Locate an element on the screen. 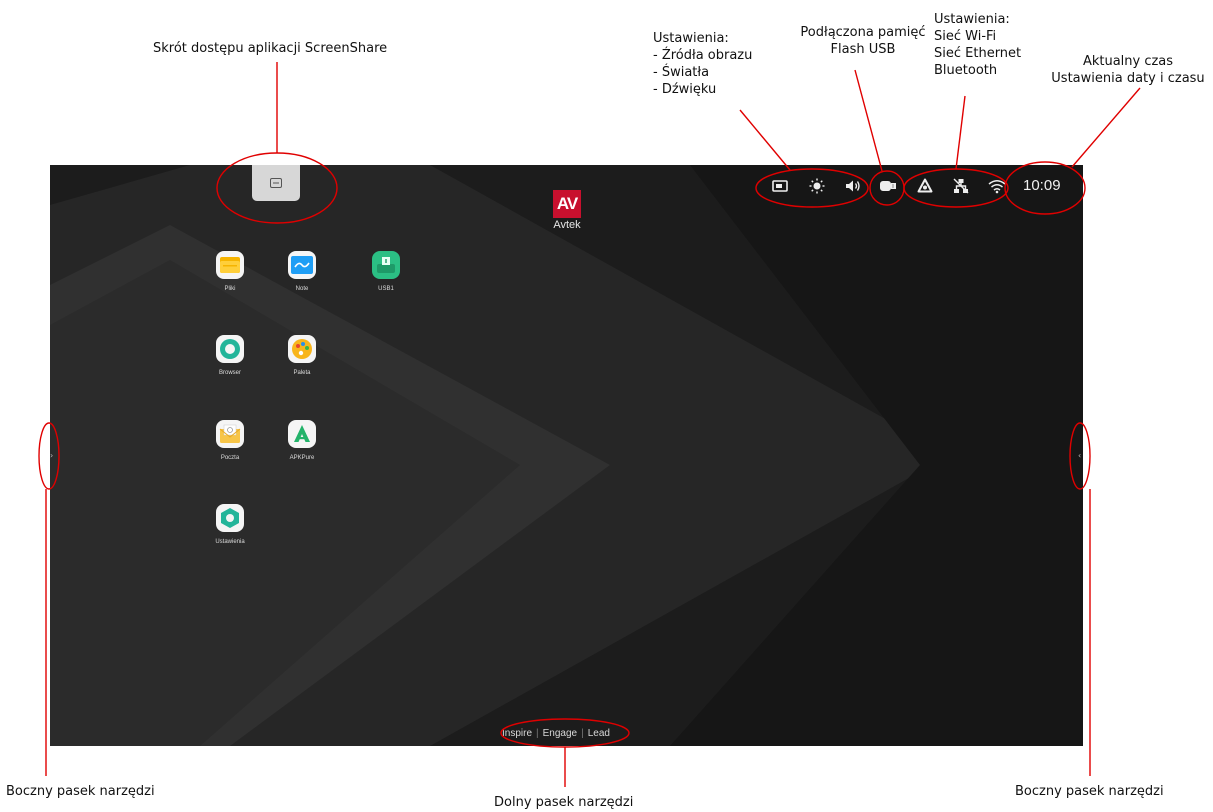 The image size is (1213, 812). left-sidebar-handle: › is located at coordinates (52, 456).